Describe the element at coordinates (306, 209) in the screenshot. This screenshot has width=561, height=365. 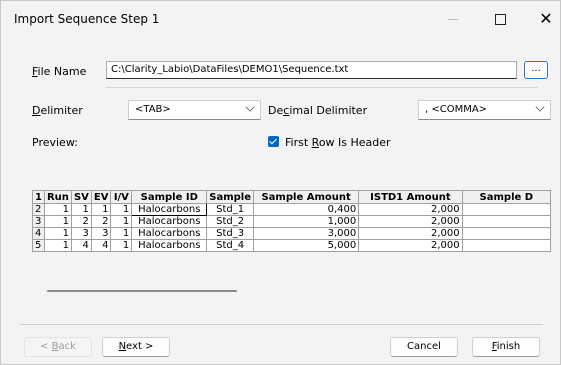
I see `table-cell: 0,400` at that location.